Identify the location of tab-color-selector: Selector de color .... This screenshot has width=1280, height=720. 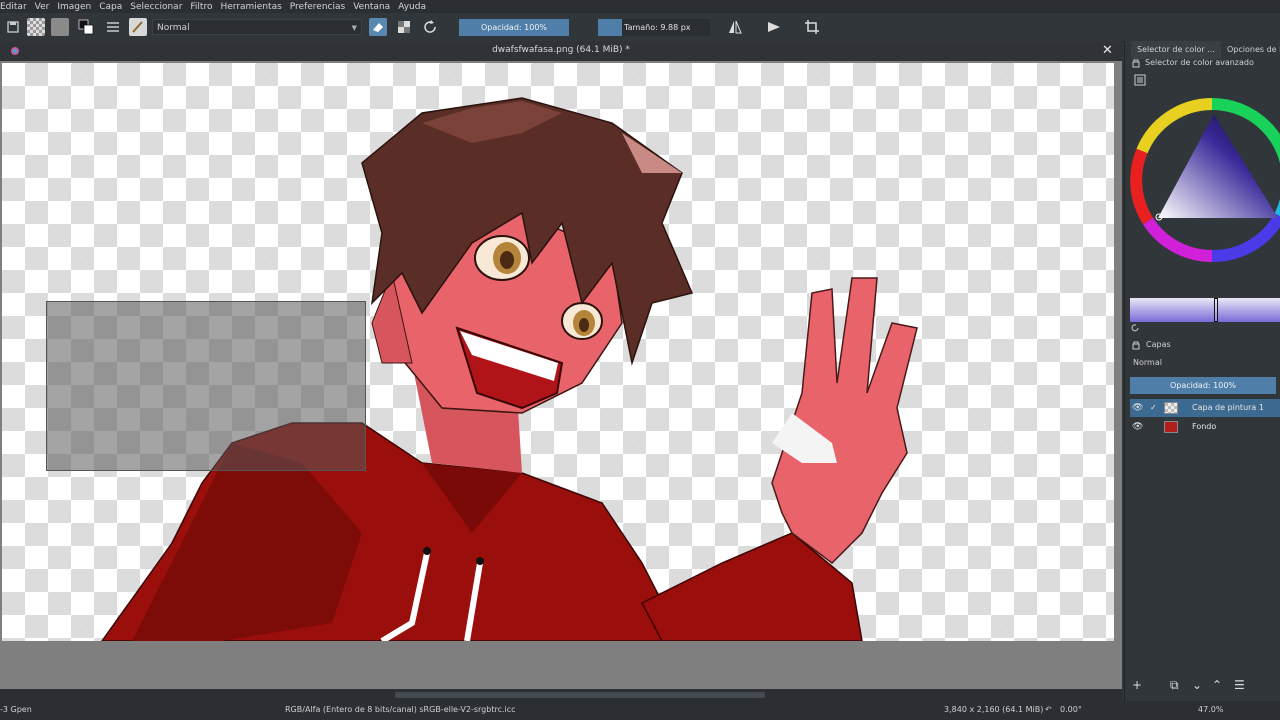
(1176, 50).